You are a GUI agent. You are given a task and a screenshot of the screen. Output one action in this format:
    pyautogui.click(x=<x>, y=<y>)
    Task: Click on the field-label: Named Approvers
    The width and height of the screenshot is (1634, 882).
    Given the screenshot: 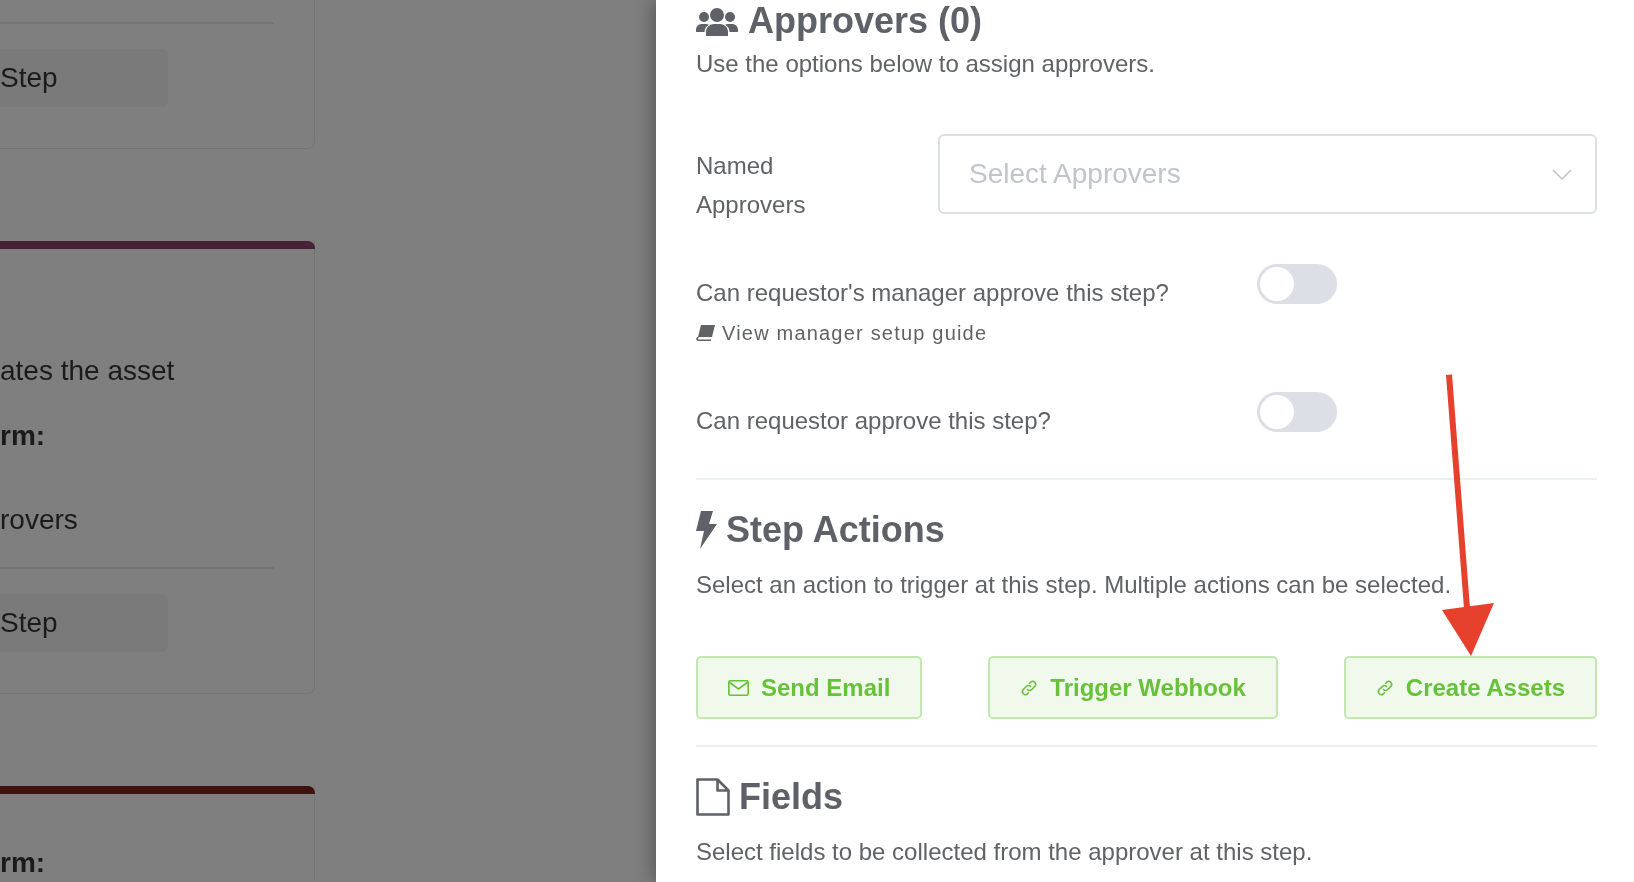 What is the action you would take?
    pyautogui.click(x=751, y=185)
    